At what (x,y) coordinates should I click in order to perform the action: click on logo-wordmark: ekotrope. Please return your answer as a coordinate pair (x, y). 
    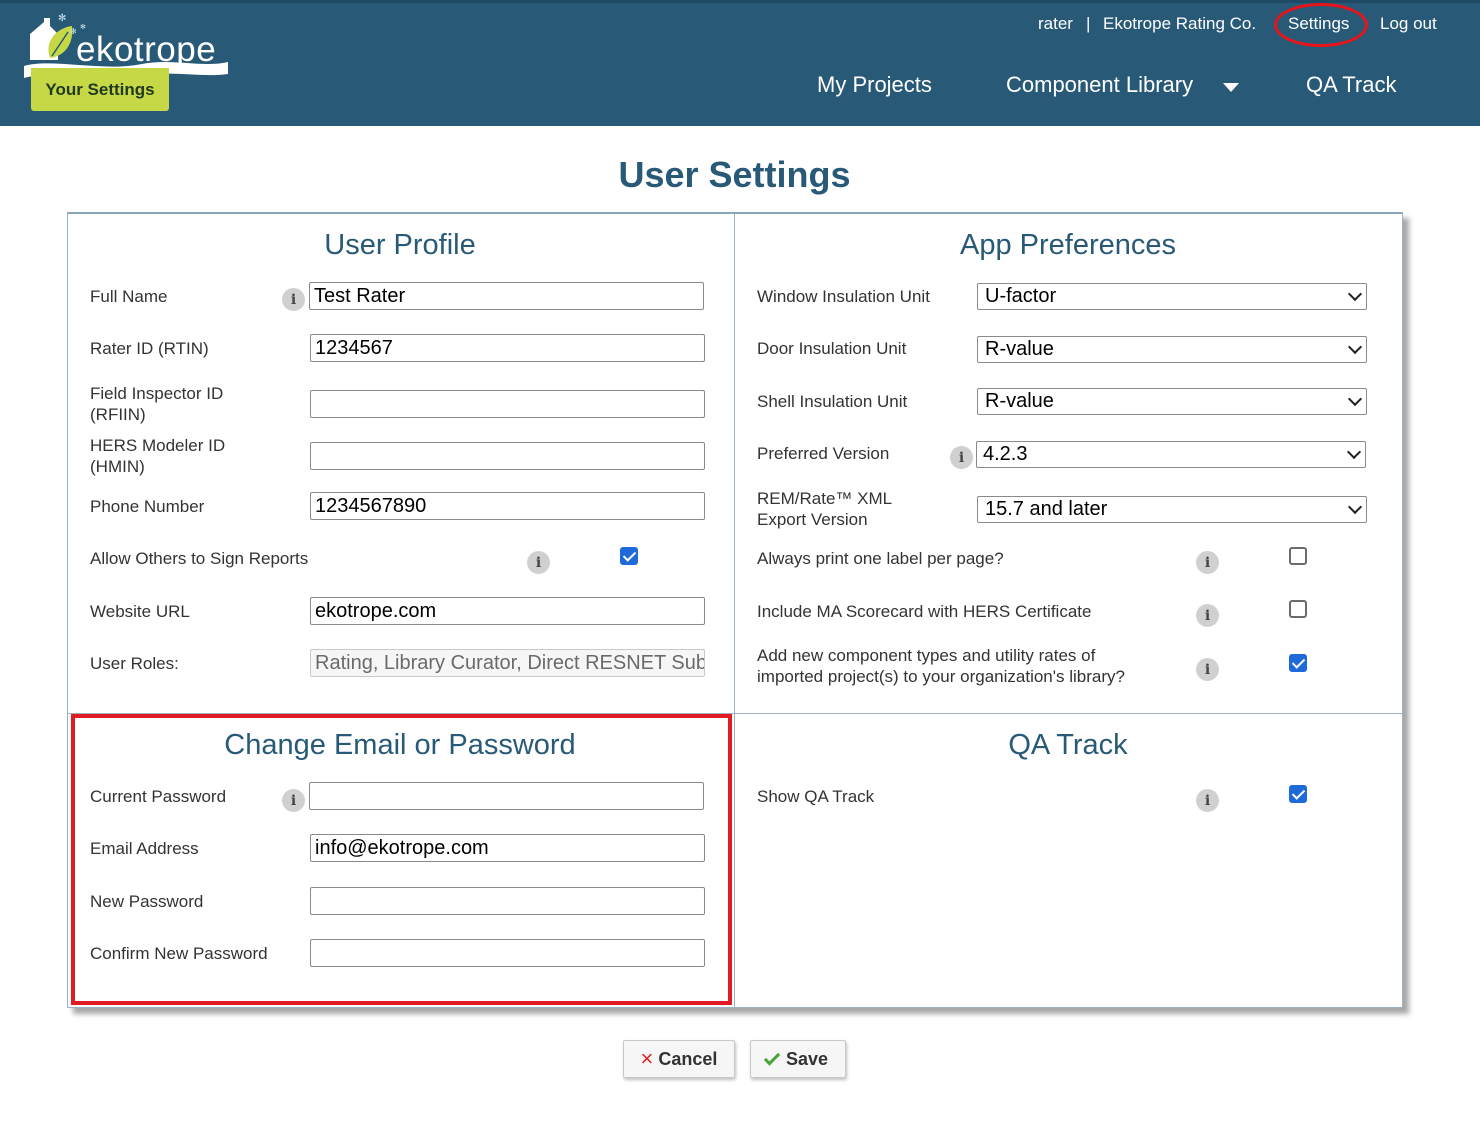
    Looking at the image, I should click on (146, 49).